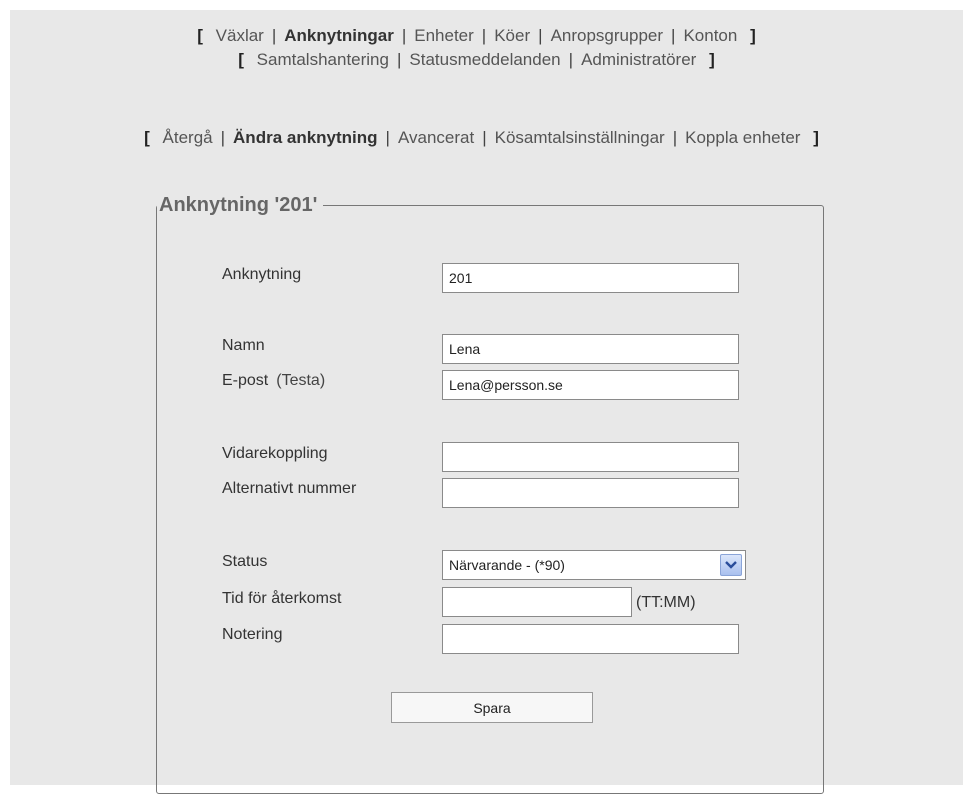 This screenshot has width=963, height=794. What do you see at coordinates (638, 59) in the screenshot?
I see `nav-administratorer: Administratörer` at bounding box center [638, 59].